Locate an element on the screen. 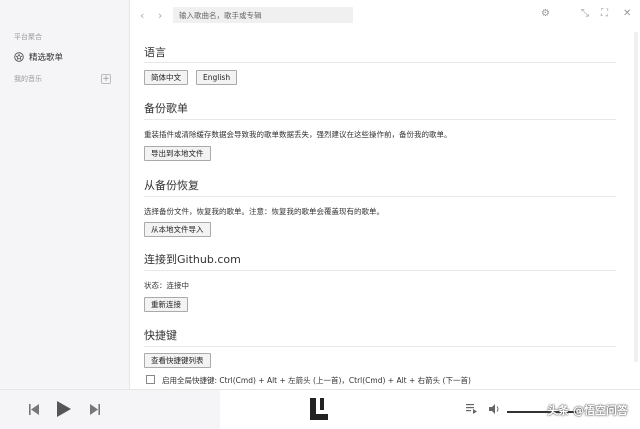 Image resolution: width=640 pixels, height=429 pixels. language-option-english-button: English is located at coordinates (217, 77).